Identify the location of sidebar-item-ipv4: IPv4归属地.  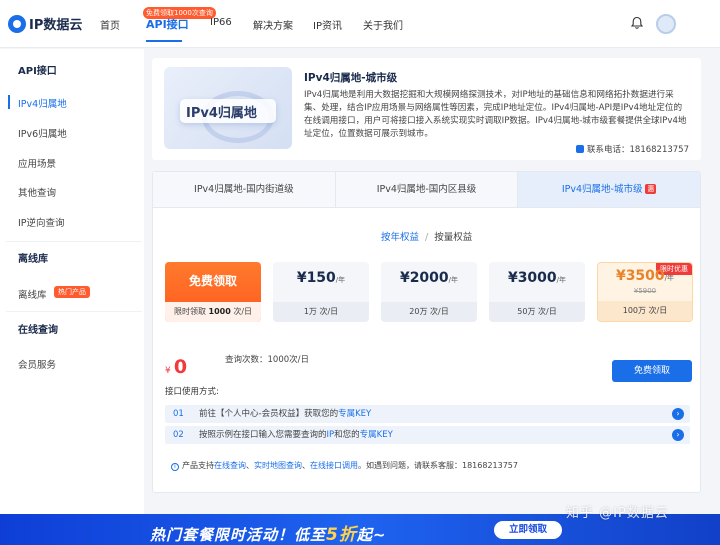
(42, 103).